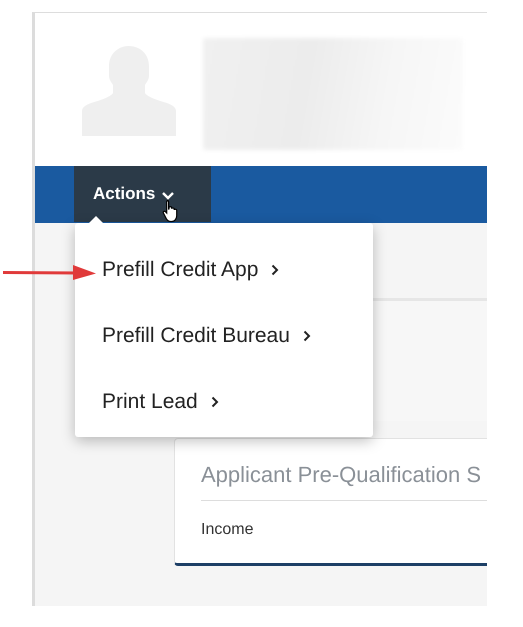  I want to click on actions-button: Actions, so click(142, 194).